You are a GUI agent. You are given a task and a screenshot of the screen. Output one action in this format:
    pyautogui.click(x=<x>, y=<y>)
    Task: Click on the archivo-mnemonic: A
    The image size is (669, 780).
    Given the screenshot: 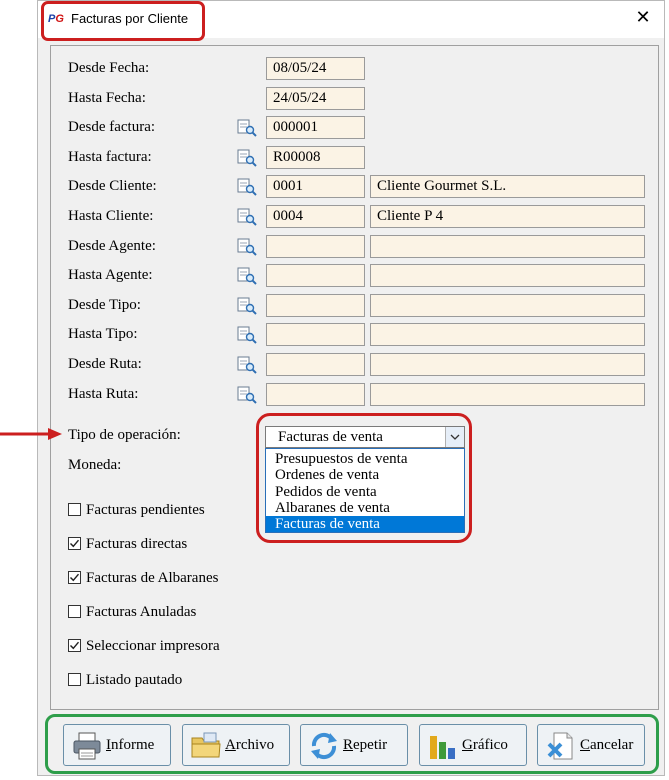 What is the action you would take?
    pyautogui.click(x=230, y=745)
    